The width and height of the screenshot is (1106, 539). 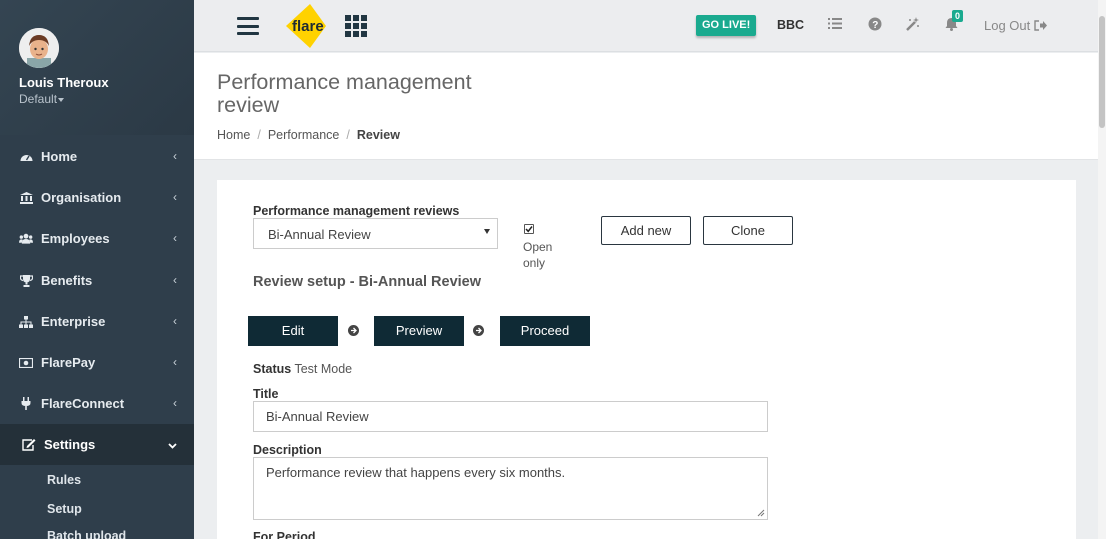 What do you see at coordinates (97, 156) in the screenshot?
I see `sidebar-item-home: Home ‹` at bounding box center [97, 156].